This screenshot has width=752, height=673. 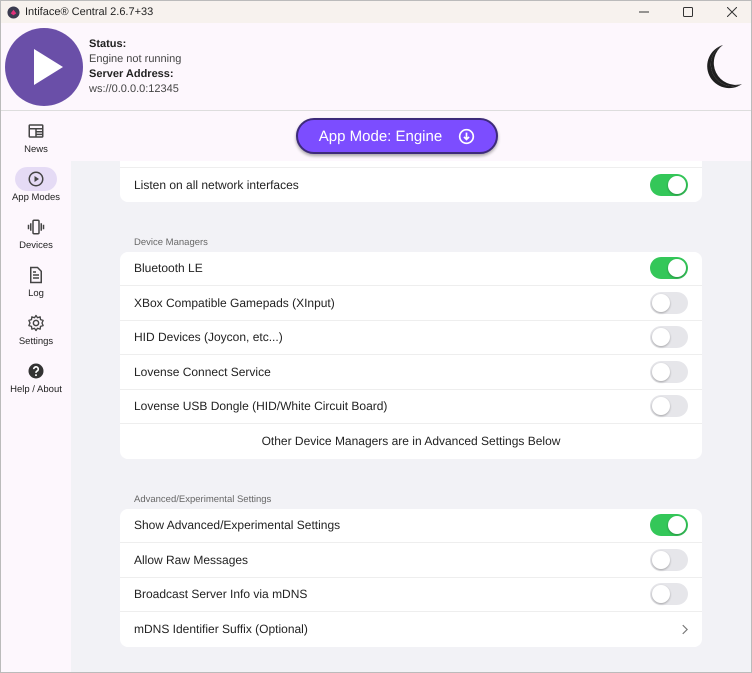 I want to click on nav-label: App Modes, so click(x=36, y=197).